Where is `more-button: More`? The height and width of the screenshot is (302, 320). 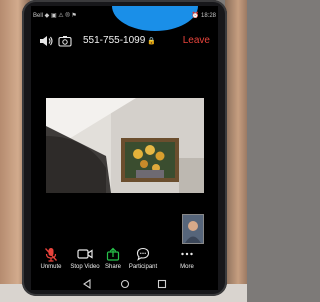
more-button: More is located at coordinates (187, 258).